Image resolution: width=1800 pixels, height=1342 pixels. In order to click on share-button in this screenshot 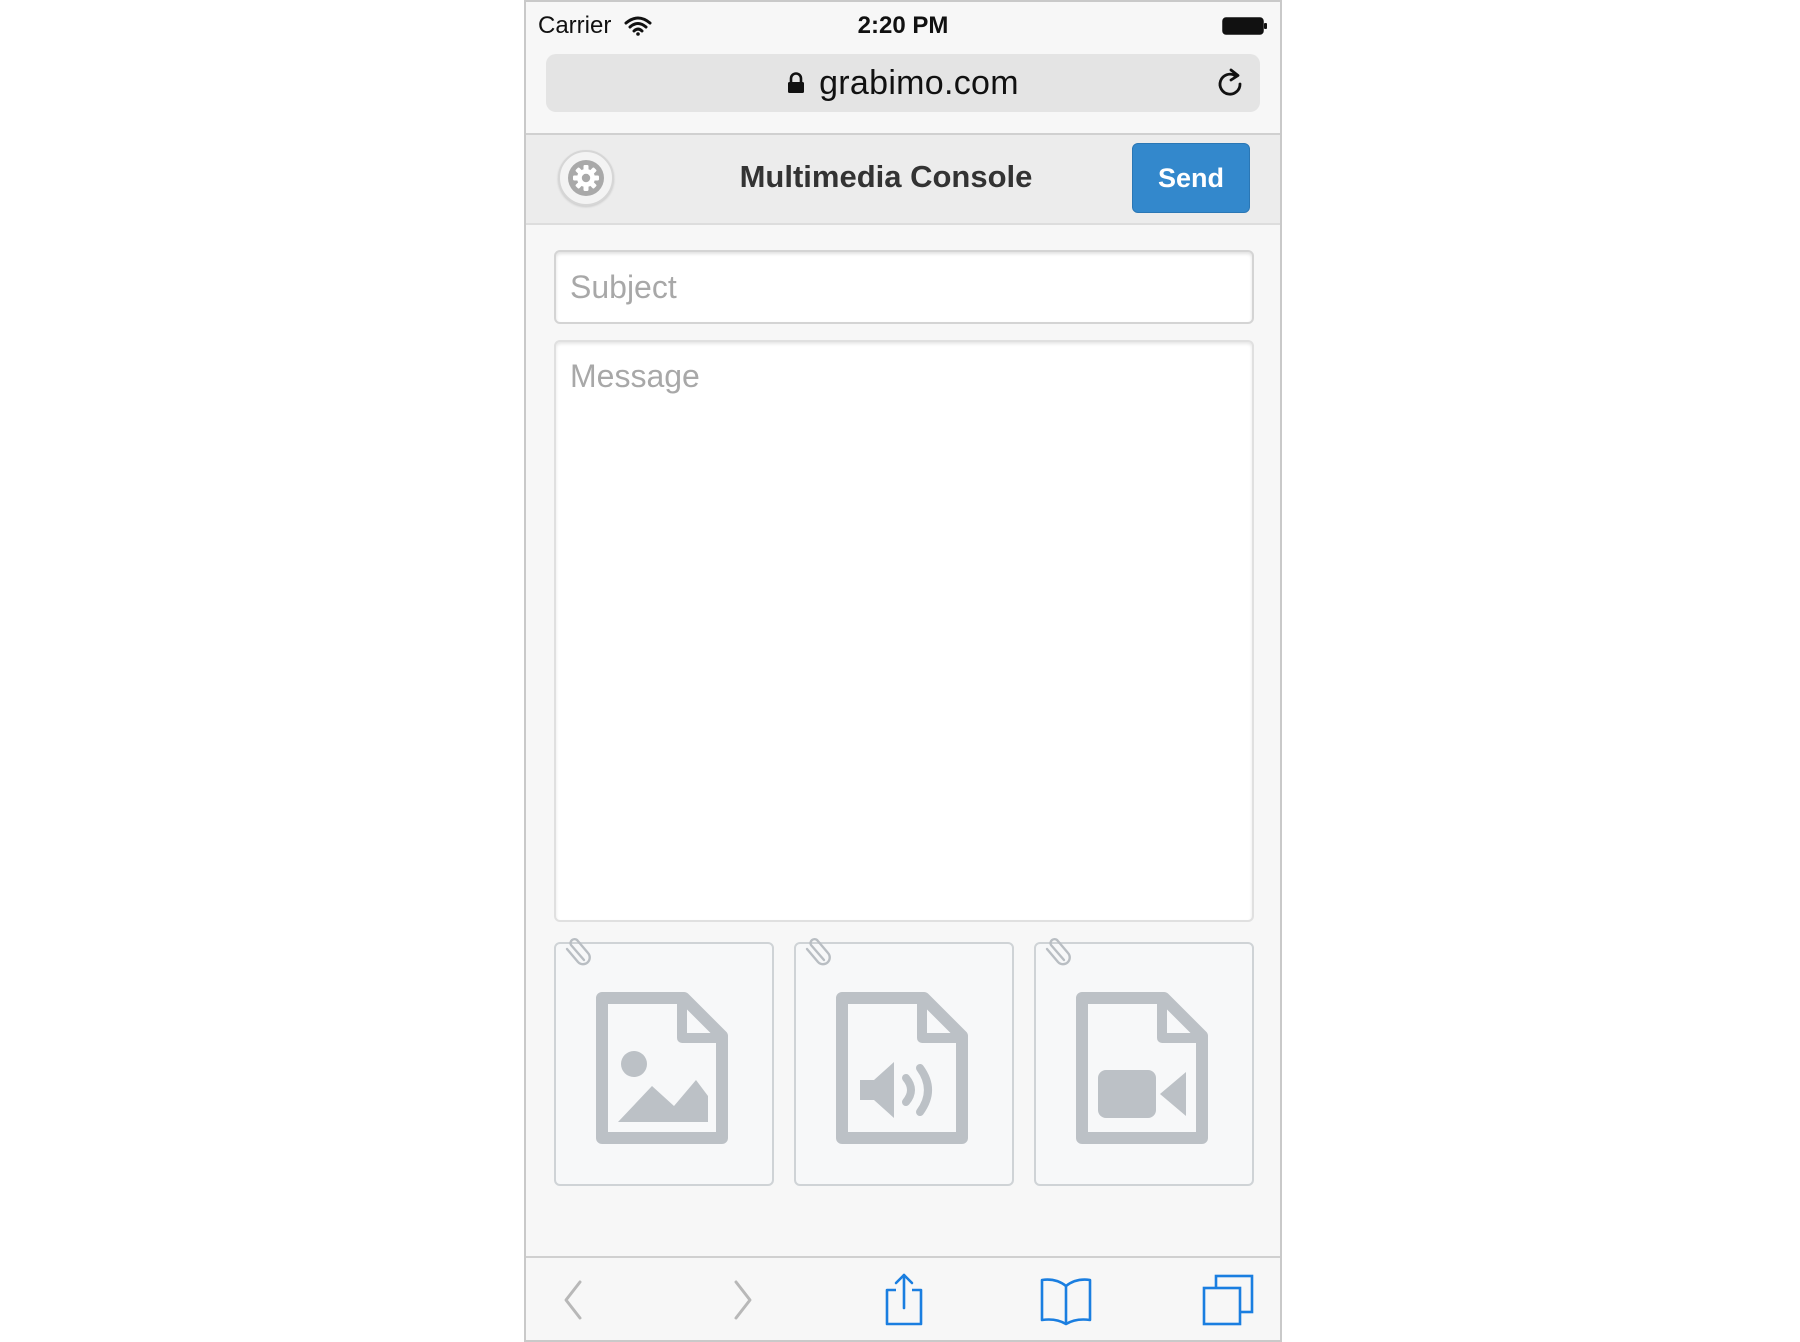, I will do `click(904, 1300)`.